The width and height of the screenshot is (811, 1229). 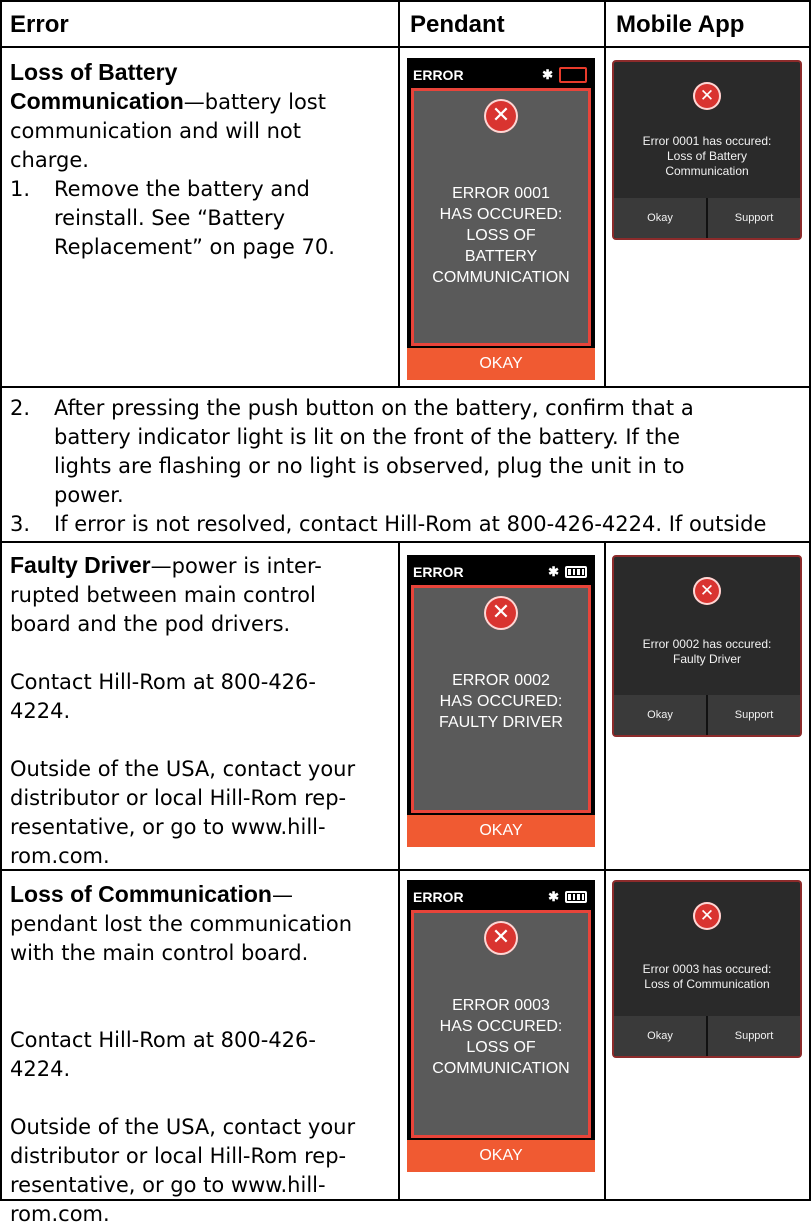 I want to click on pendant-line1: ERROR 0003, so click(x=501, y=1005).